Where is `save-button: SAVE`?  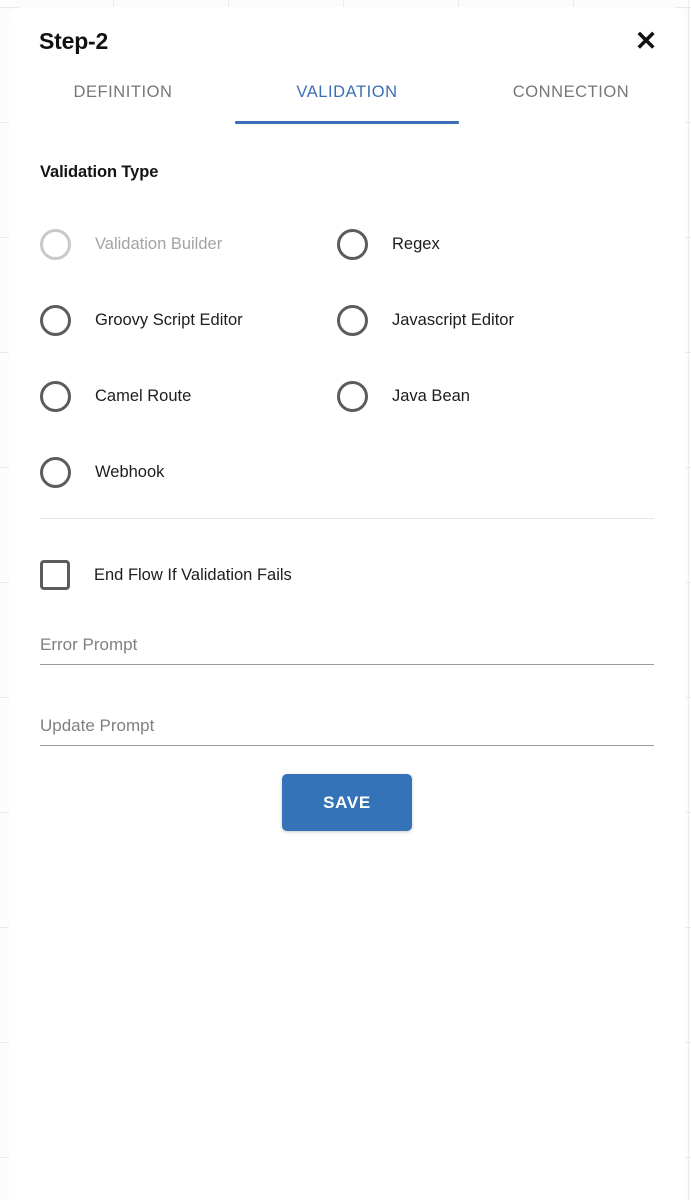
save-button: SAVE is located at coordinates (347, 802).